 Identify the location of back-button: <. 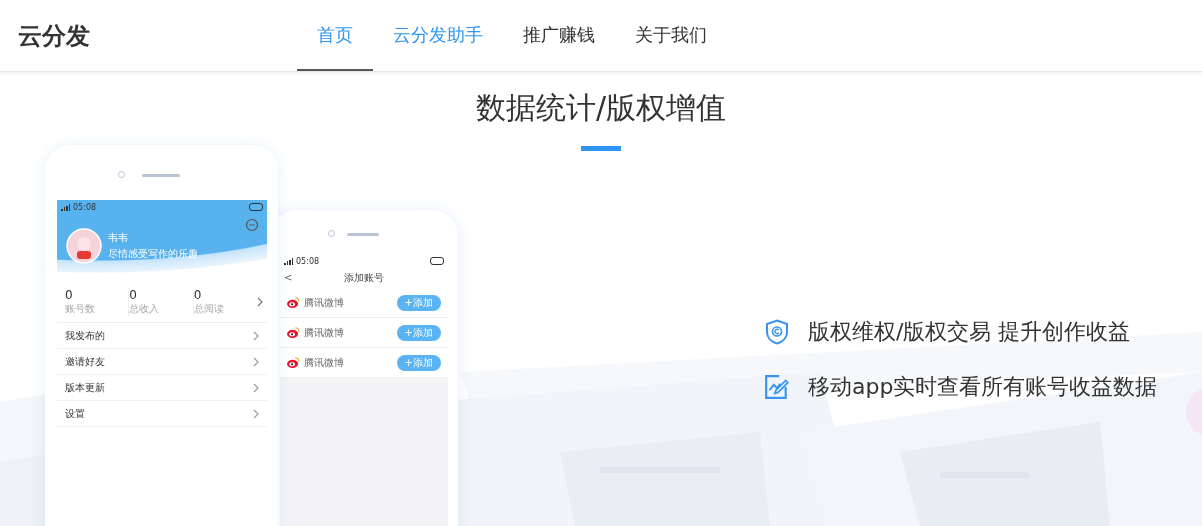
(288, 278).